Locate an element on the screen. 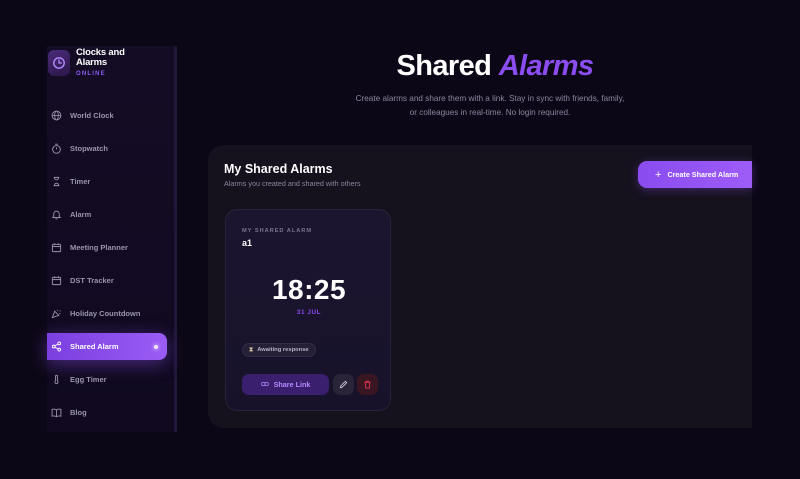 This screenshot has width=800, height=479. sidebar-item-meeting-planner: Meeting Planner is located at coordinates (109, 247).